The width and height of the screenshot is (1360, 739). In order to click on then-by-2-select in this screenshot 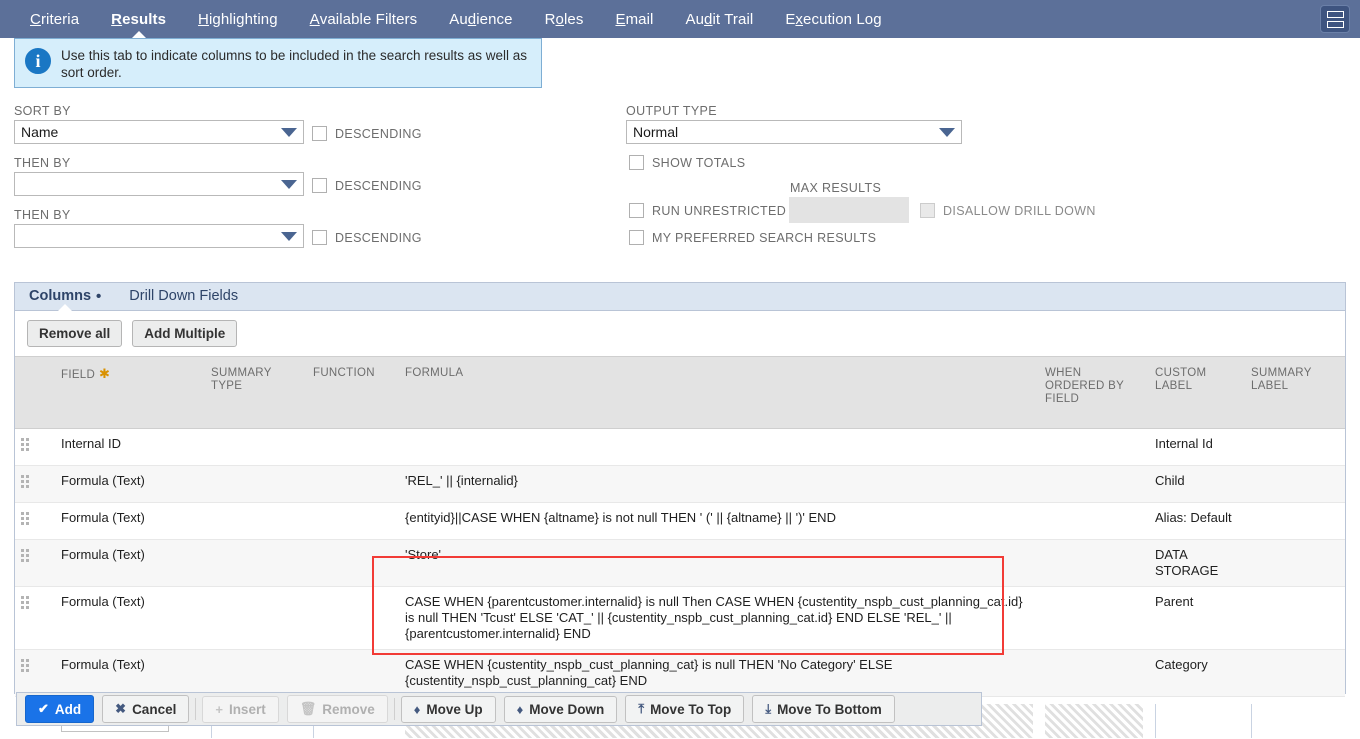, I will do `click(159, 236)`.